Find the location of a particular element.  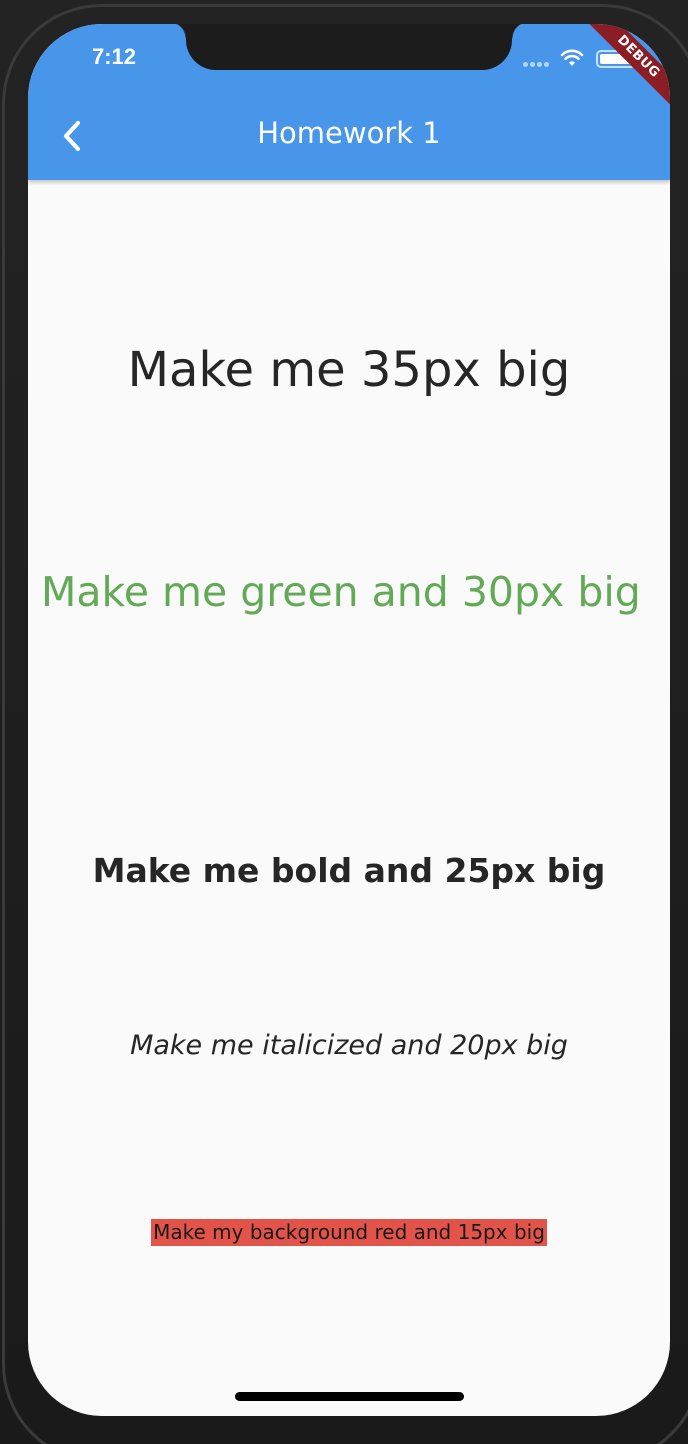

device-notch is located at coordinates (349, 47).